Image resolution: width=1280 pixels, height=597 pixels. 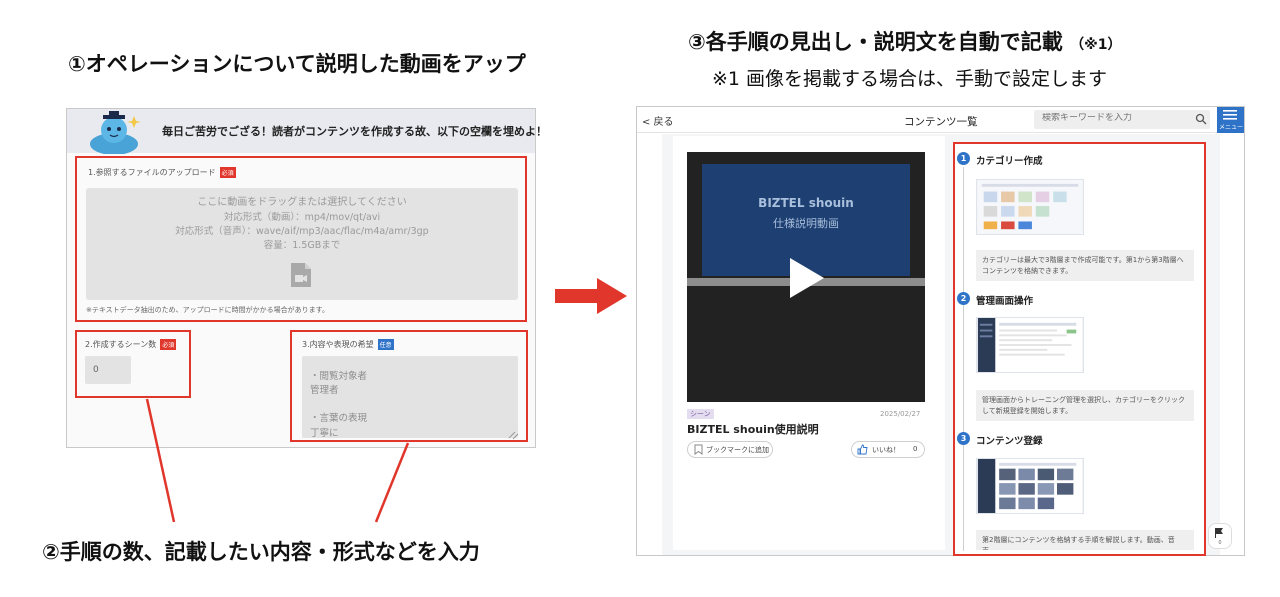 I want to click on bookmark-label: ブックマークに追加, so click(x=737, y=450).